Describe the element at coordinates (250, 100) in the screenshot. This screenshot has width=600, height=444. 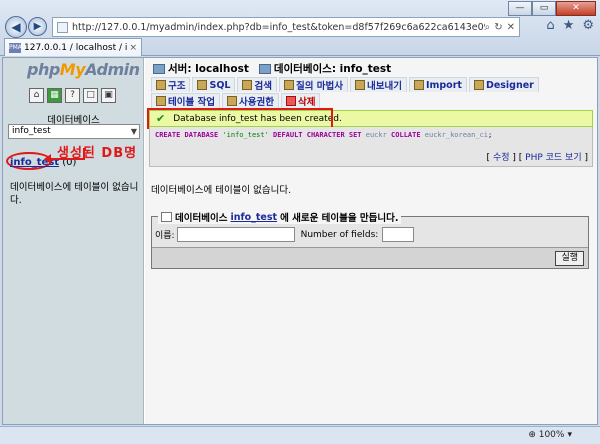
I see `tab-privileges: 사용권한` at that location.